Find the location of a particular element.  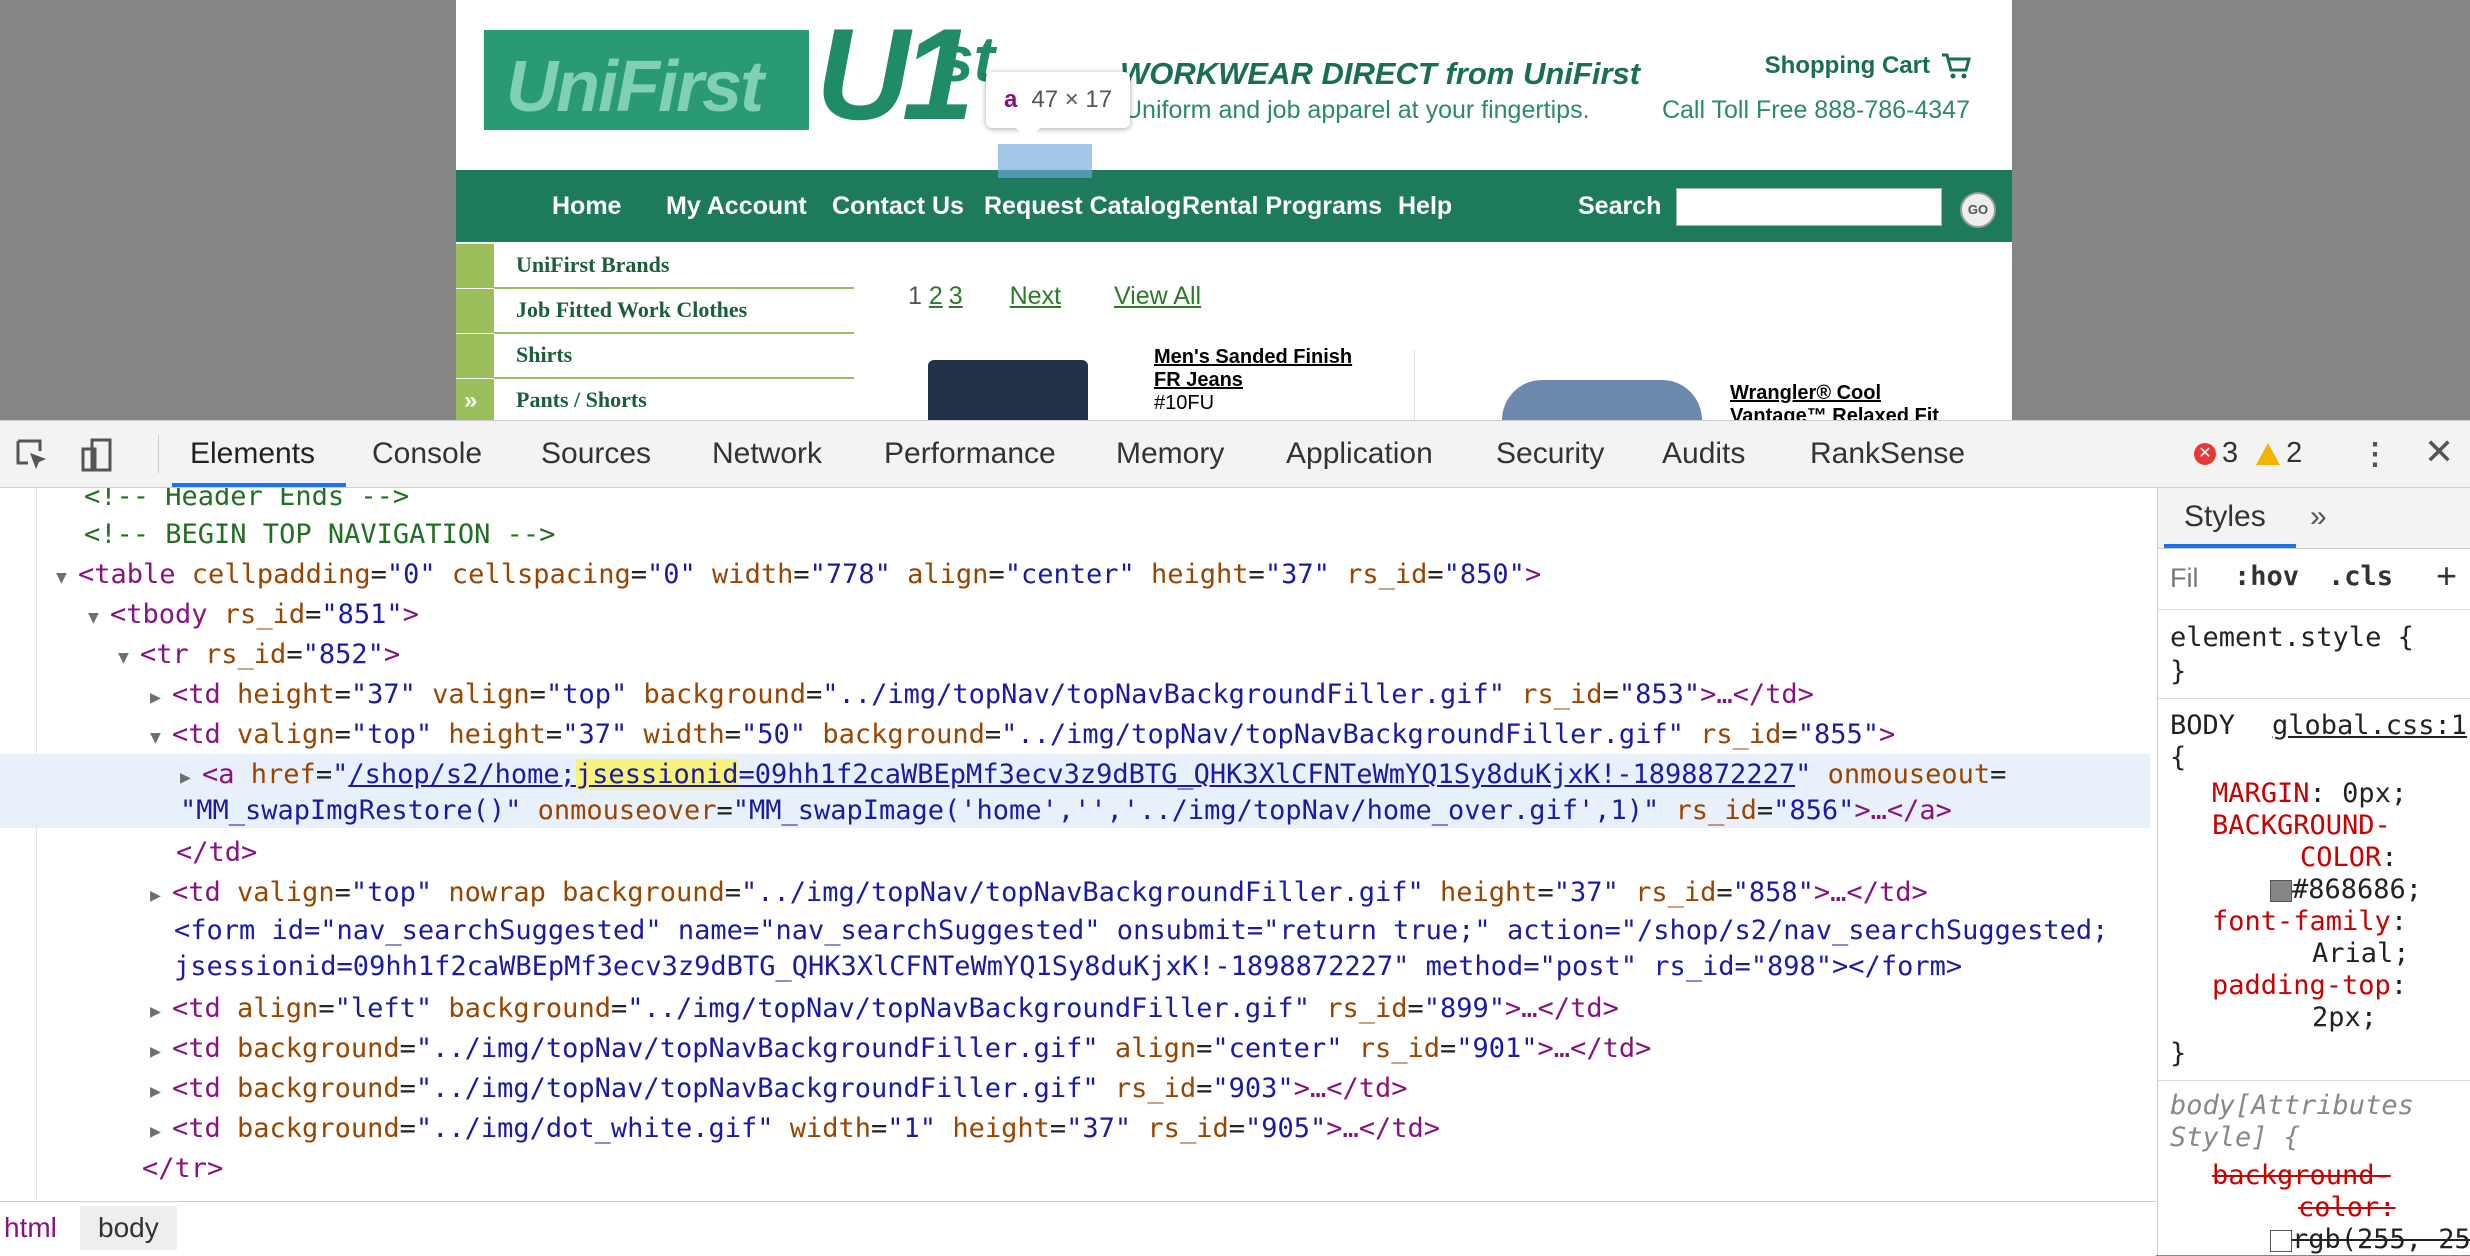

dom-comment-begin-nav: <!-- BEGIN TOP NAVIGATION --> is located at coordinates (319, 535).